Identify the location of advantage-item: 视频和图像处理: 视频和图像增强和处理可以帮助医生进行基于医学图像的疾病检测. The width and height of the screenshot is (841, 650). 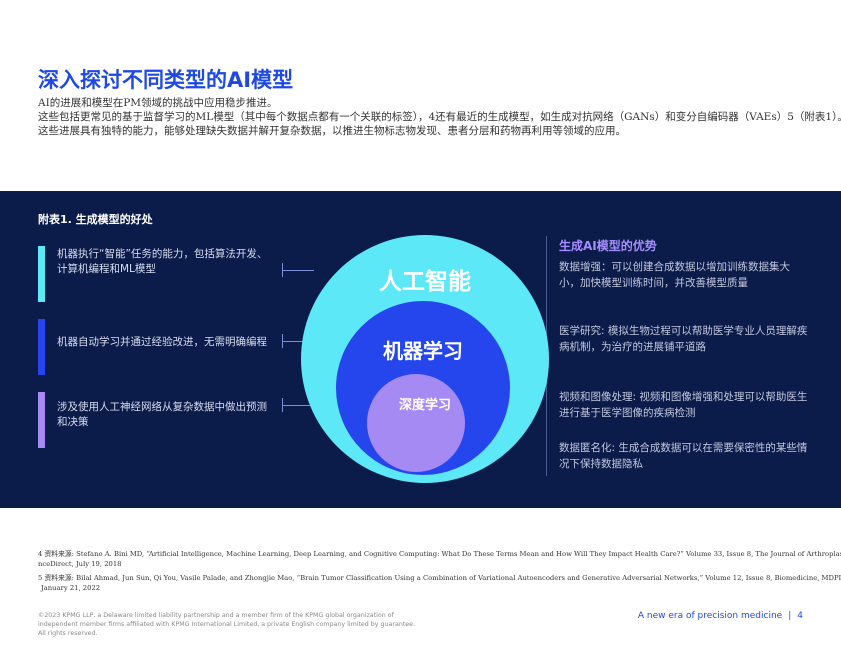
(683, 405).